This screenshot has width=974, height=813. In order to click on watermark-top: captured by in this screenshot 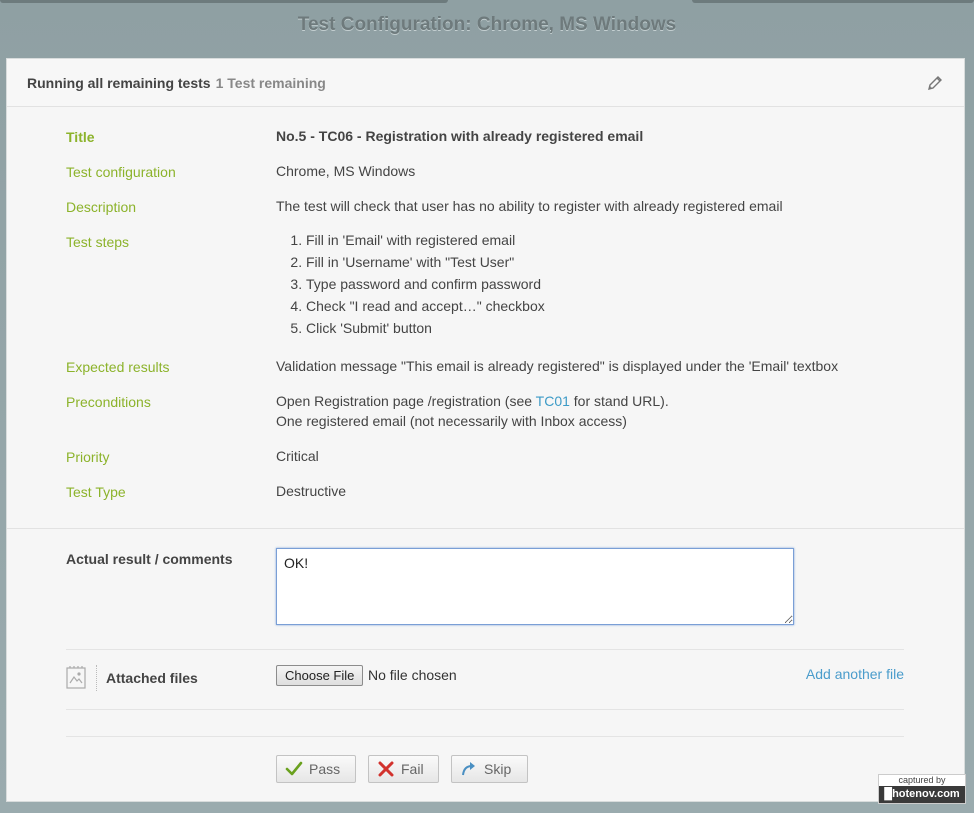, I will do `click(922, 780)`.